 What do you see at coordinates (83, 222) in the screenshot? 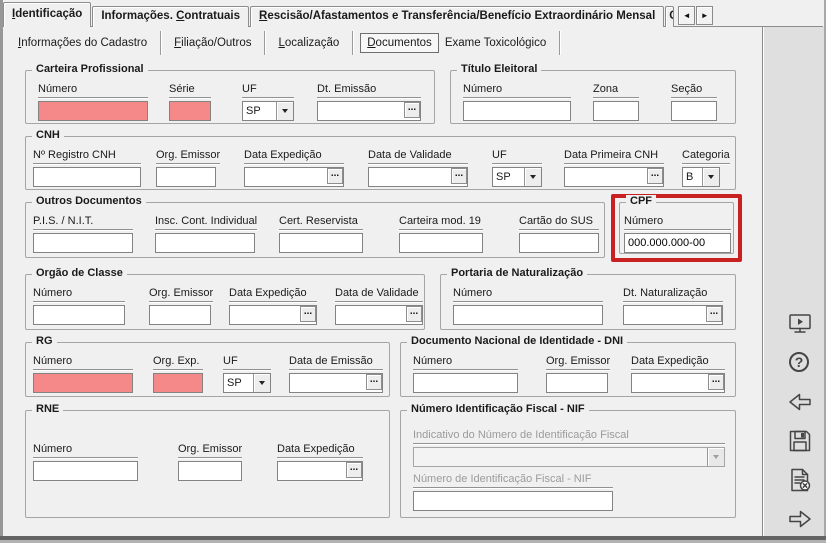
I see `field-label: P.I.S. / N.I.T.` at bounding box center [83, 222].